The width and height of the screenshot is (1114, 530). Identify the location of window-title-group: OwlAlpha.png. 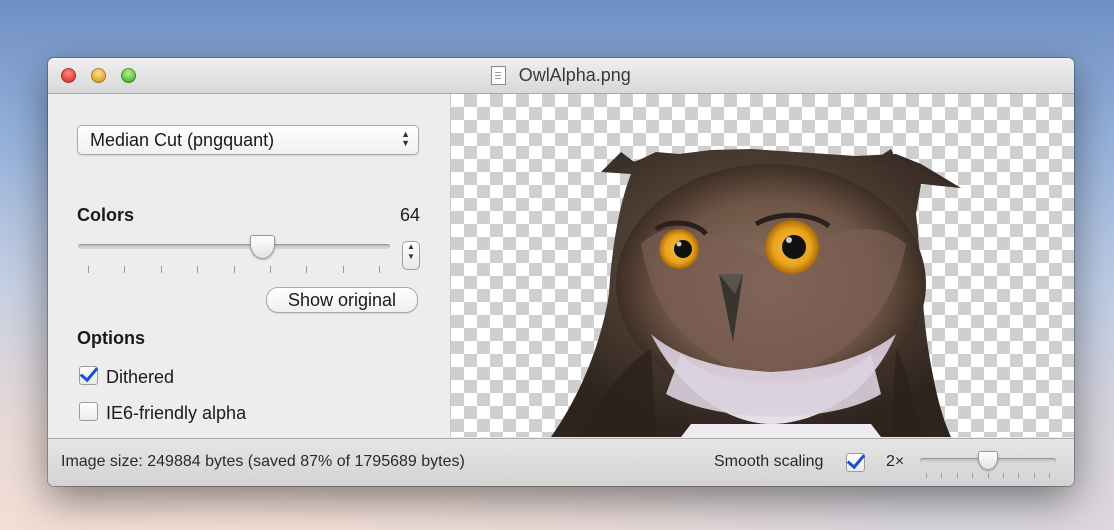
(561, 75).